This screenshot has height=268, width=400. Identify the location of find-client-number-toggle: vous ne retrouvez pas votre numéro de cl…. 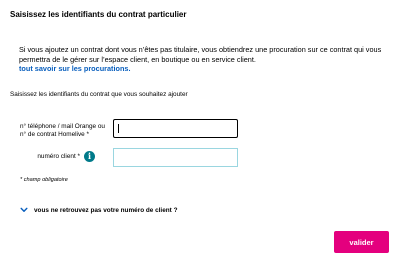
(98, 210).